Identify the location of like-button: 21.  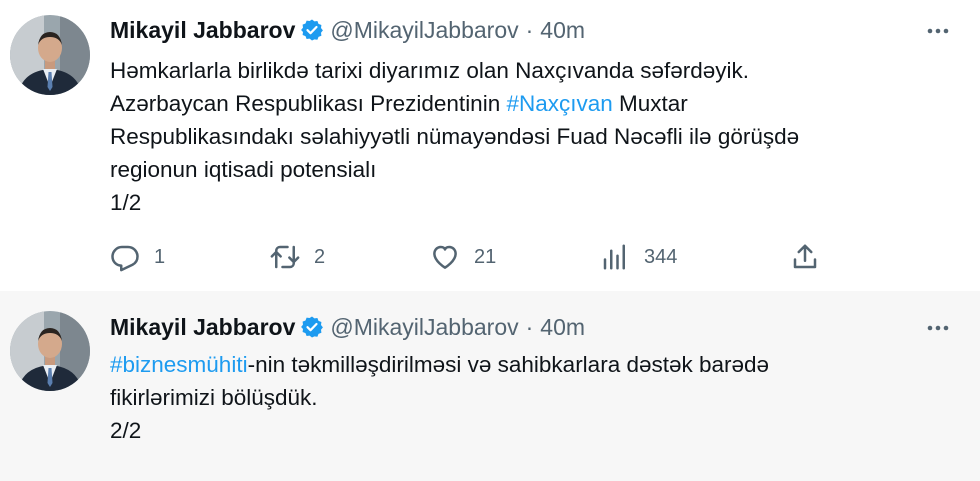
(463, 257).